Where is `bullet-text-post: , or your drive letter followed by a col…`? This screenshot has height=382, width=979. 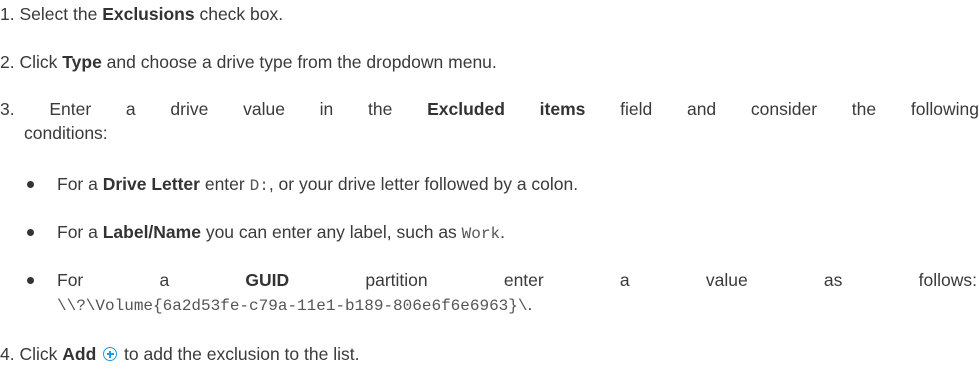
bullet-text-post: , or your drive letter followed by a col… is located at coordinates (423, 184).